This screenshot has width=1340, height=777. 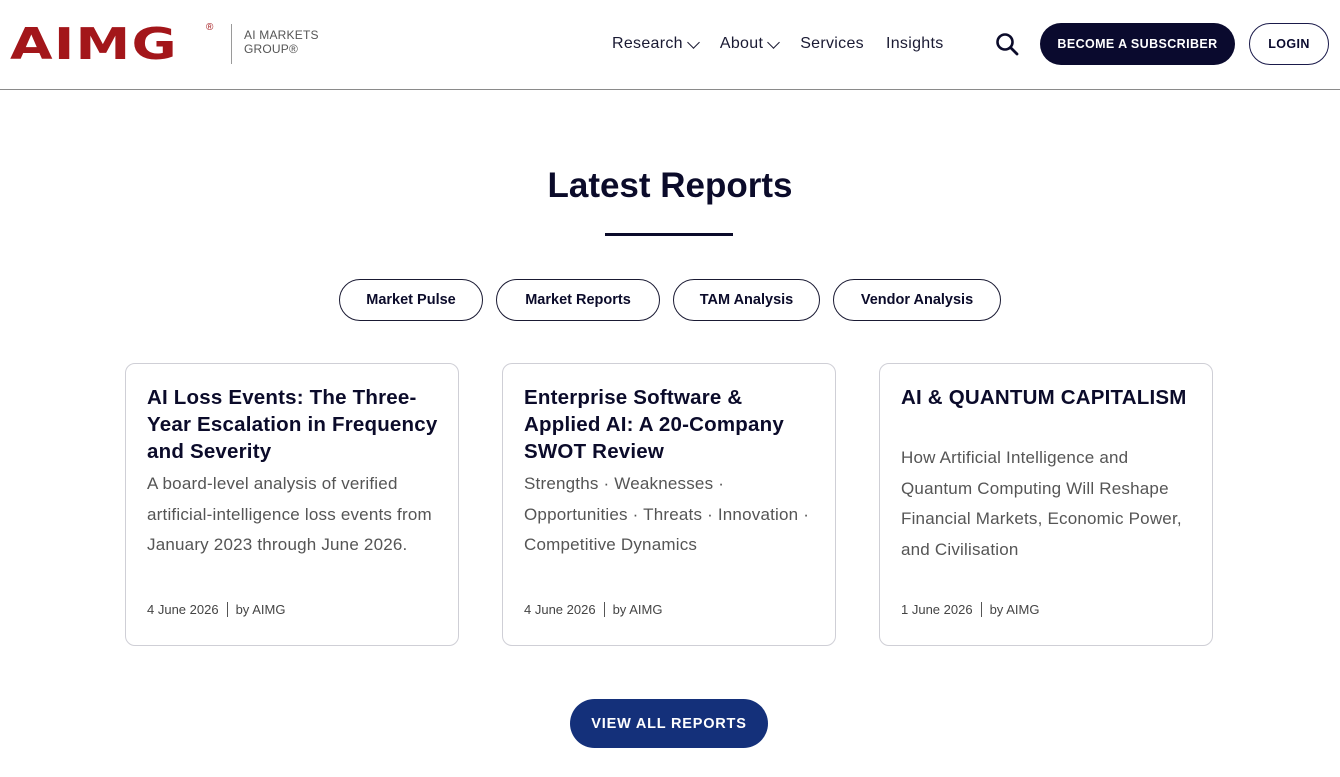 I want to click on logo-subtitle: AI MARKETS GROUP®, so click(x=289, y=42).